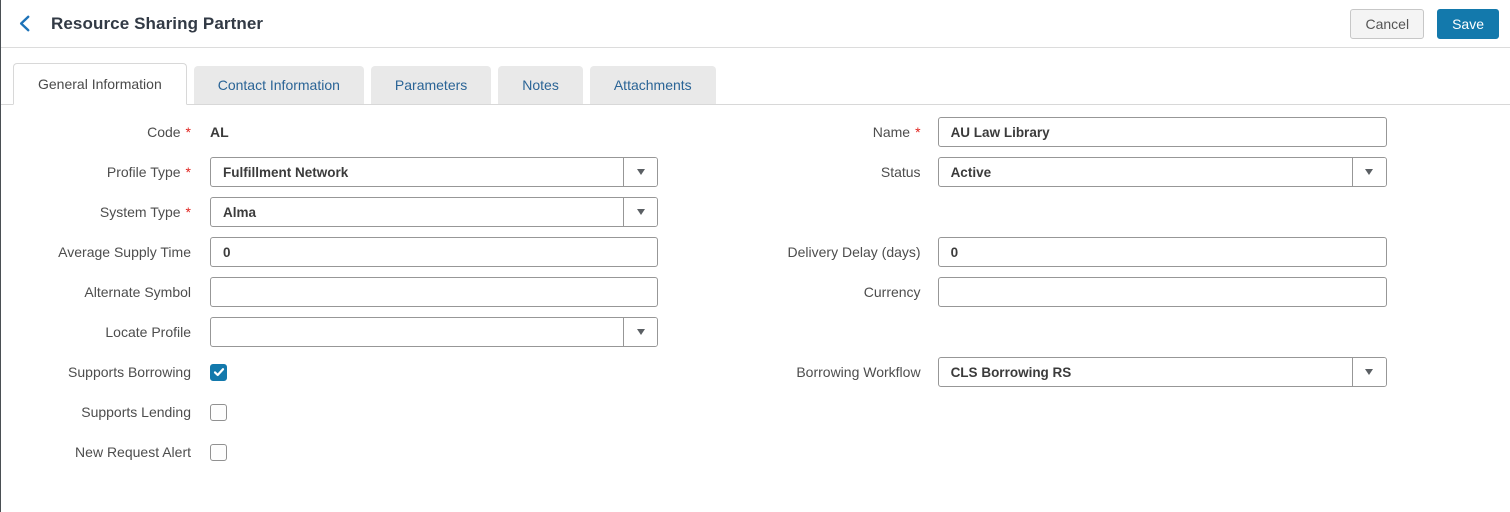 Image resolution: width=1510 pixels, height=512 pixels. I want to click on form-row: Profile Type* Status, so click(755, 172).